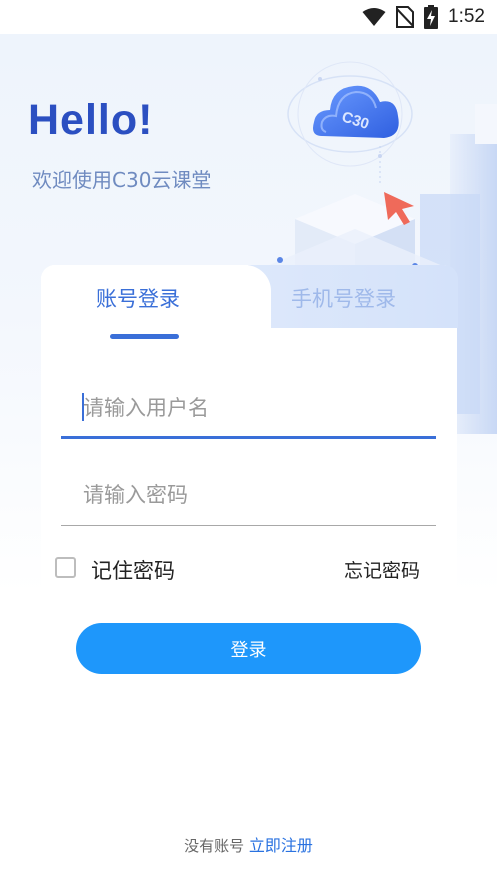 The image size is (497, 883). I want to click on no-account-text: 没有账号, so click(214, 846).